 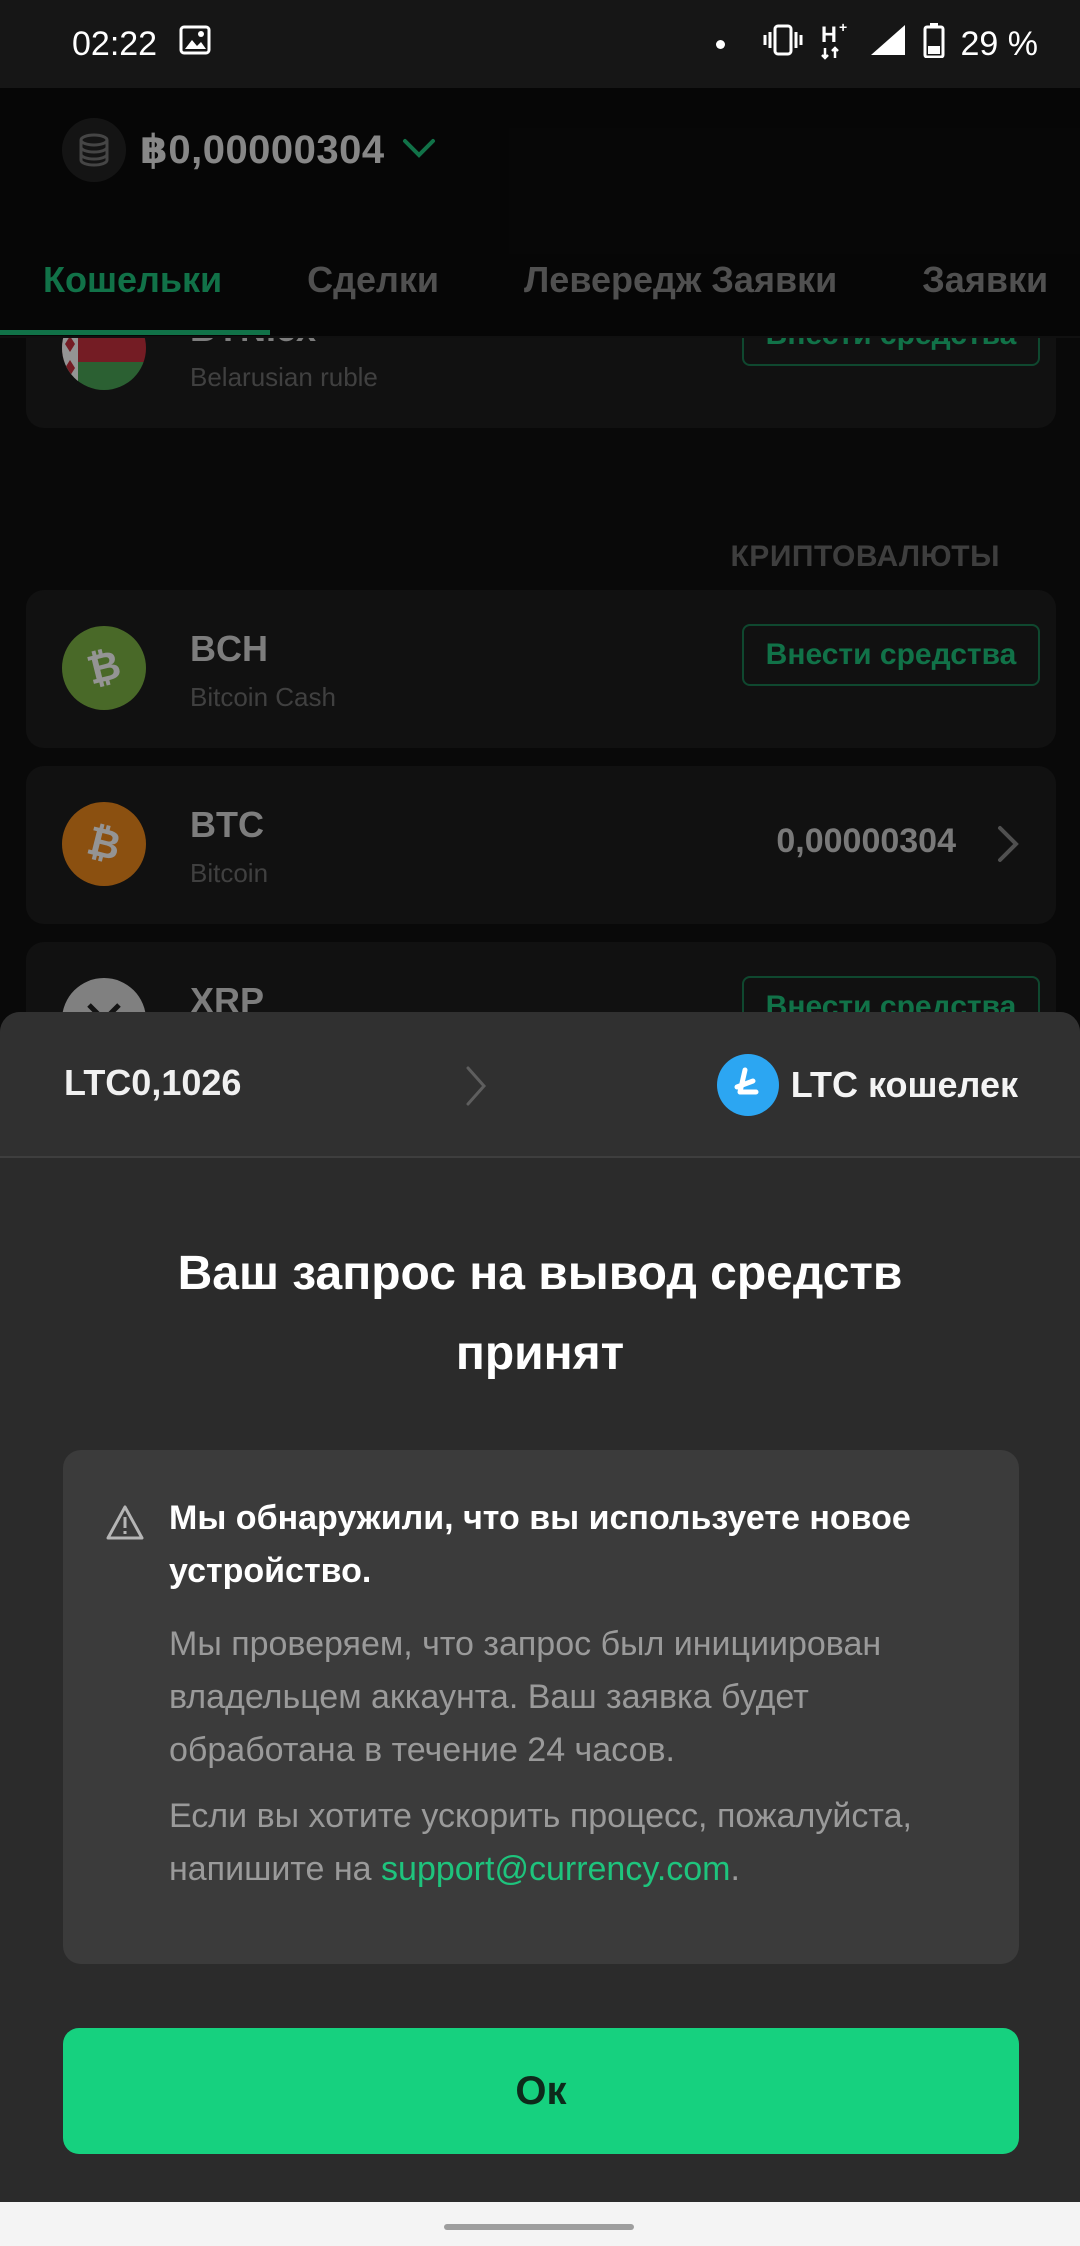 I want to click on contact-suffix: ., so click(x=735, y=1869).